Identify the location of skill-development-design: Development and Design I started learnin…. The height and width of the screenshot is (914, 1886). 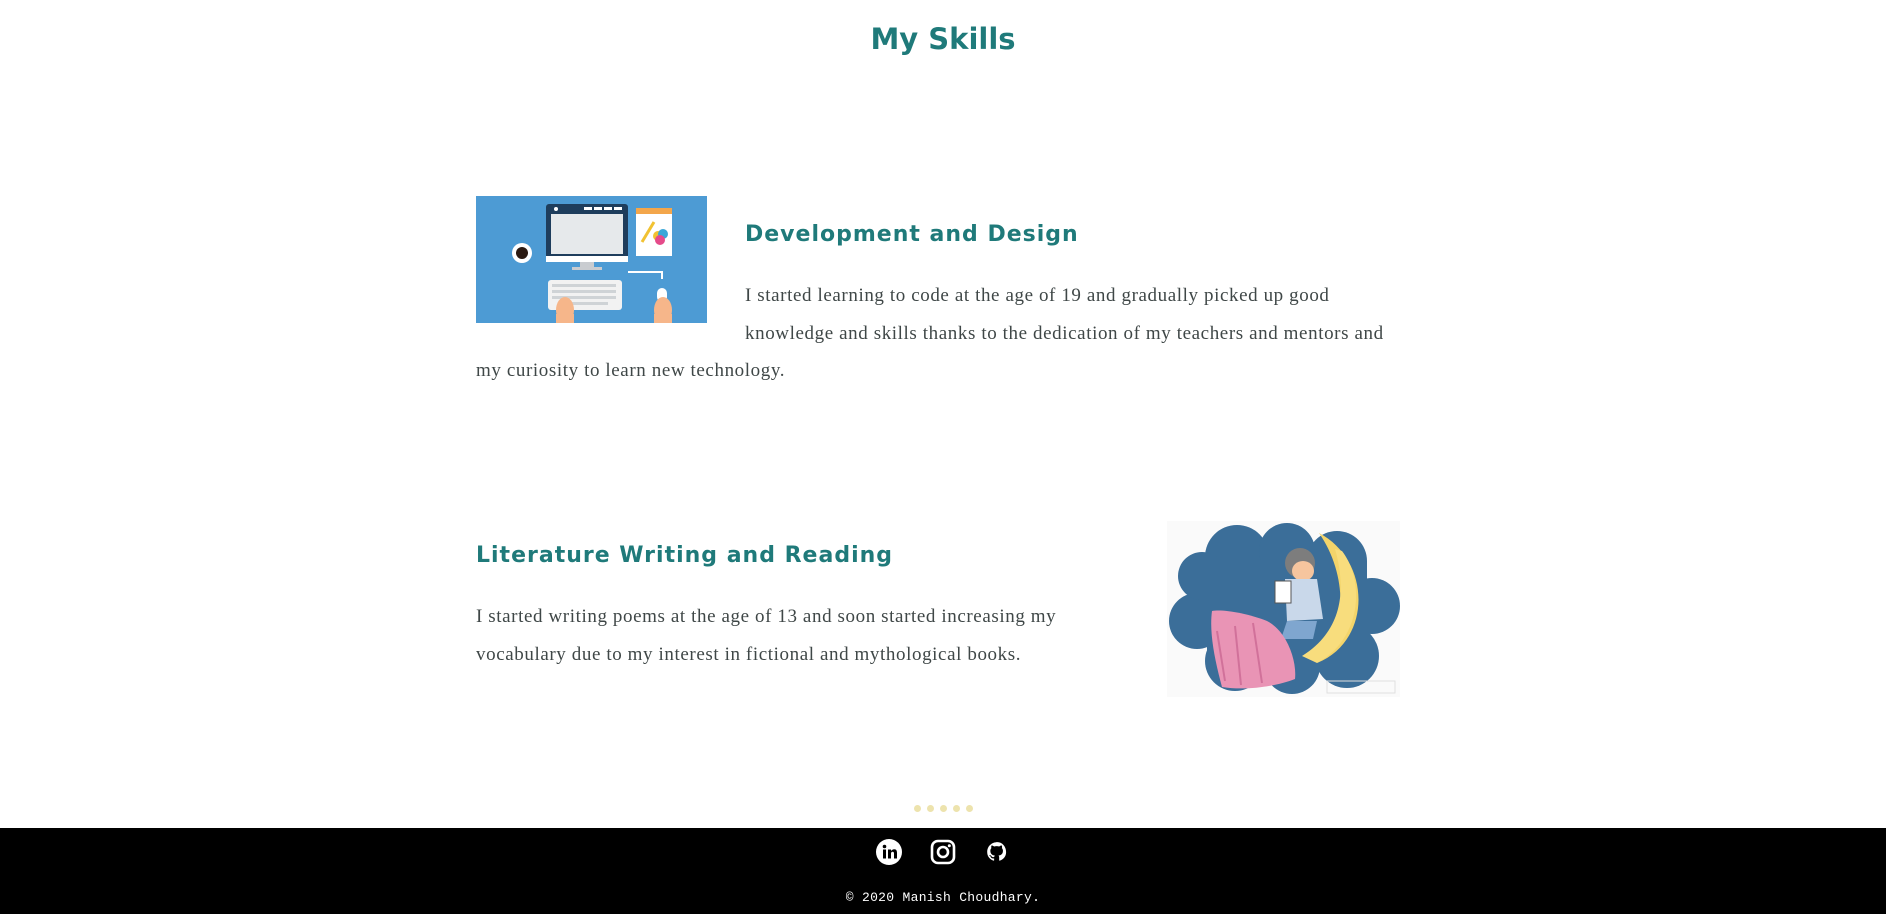
(938, 293).